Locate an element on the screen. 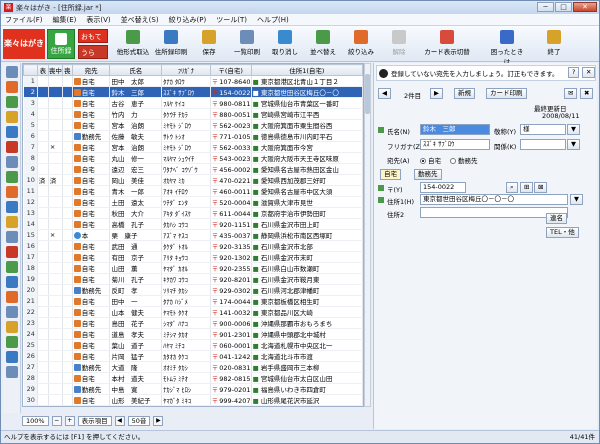  menu-item: 並べ替え(S) is located at coordinates (140, 20).